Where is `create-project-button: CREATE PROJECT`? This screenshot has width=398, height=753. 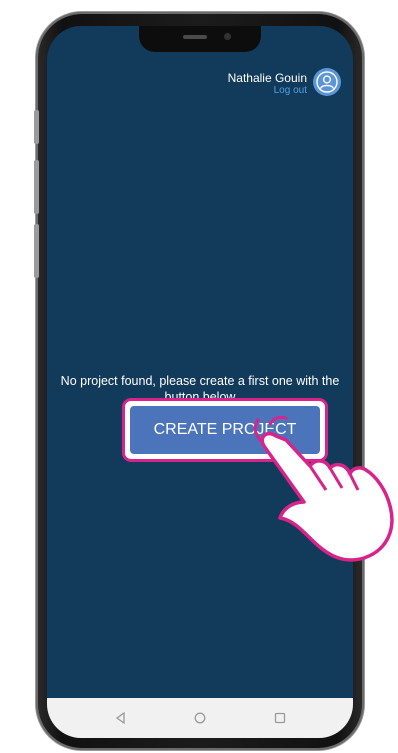 create-project-button: CREATE PROJECT is located at coordinates (225, 430).